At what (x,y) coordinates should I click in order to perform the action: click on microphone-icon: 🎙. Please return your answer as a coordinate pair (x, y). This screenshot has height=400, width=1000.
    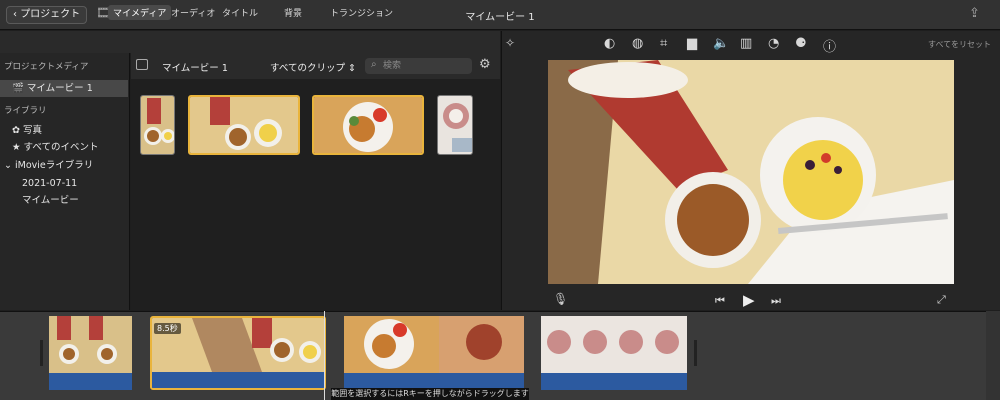
    Looking at the image, I should click on (560, 299).